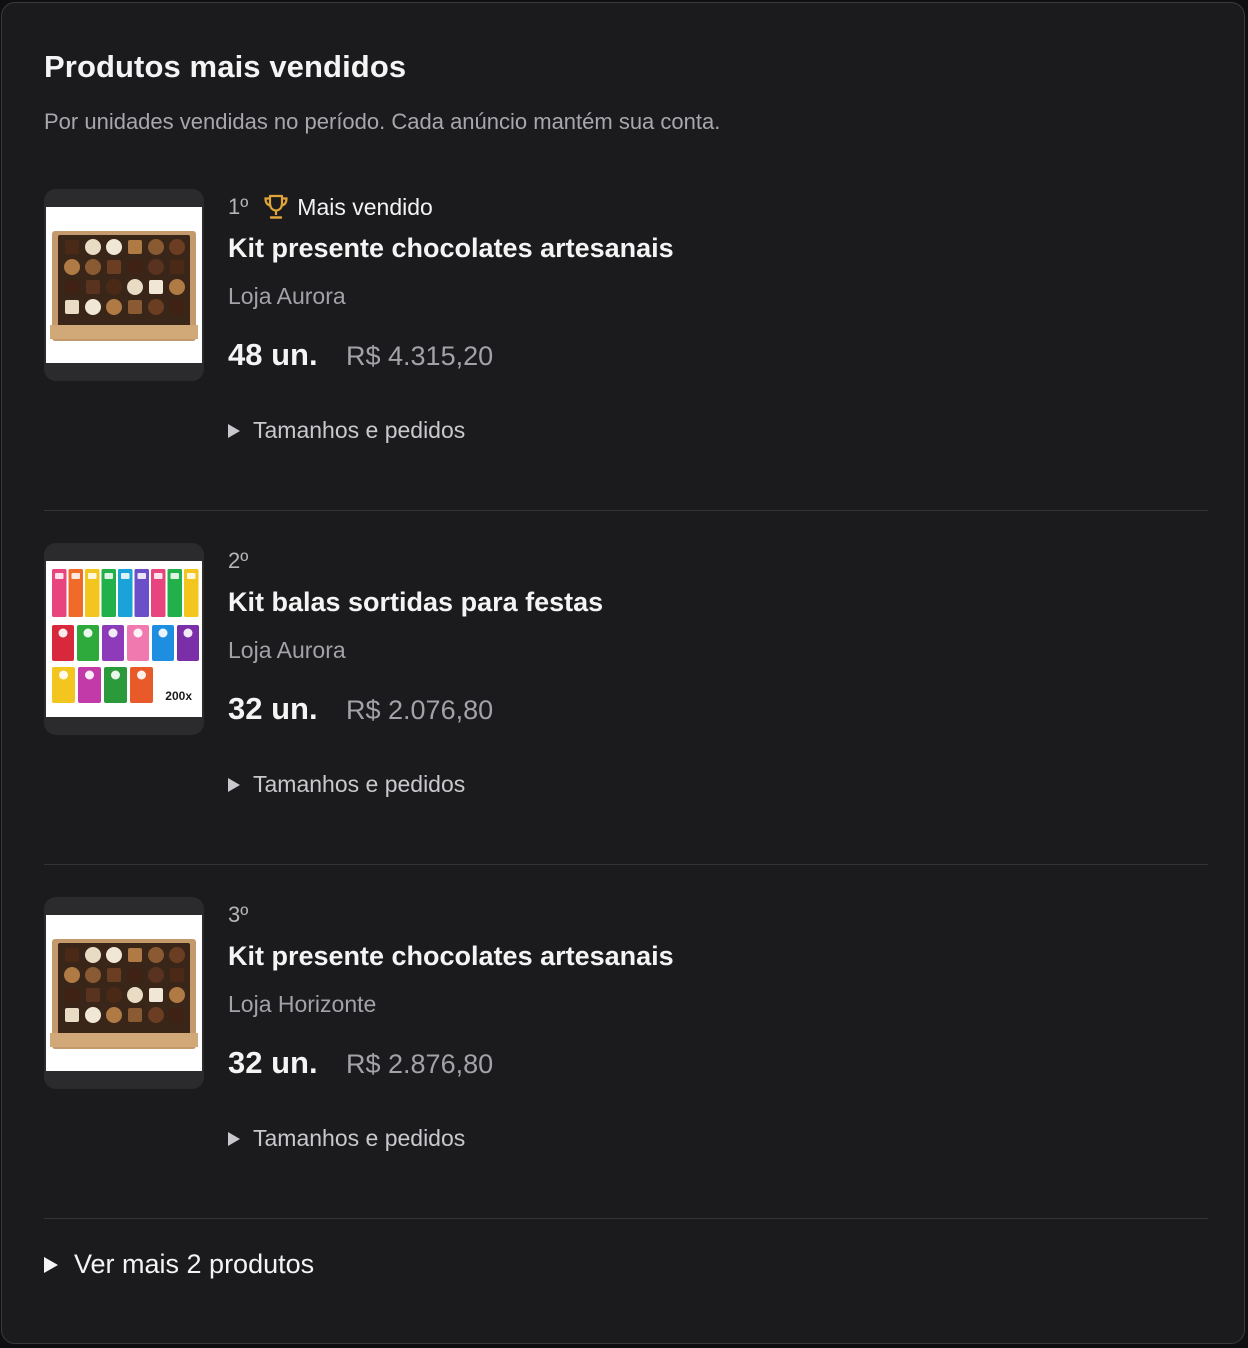 Image resolution: width=1248 pixels, height=1348 pixels. Describe the element at coordinates (420, 710) in the screenshot. I see `revenue: R$ 2.076,80` at that location.